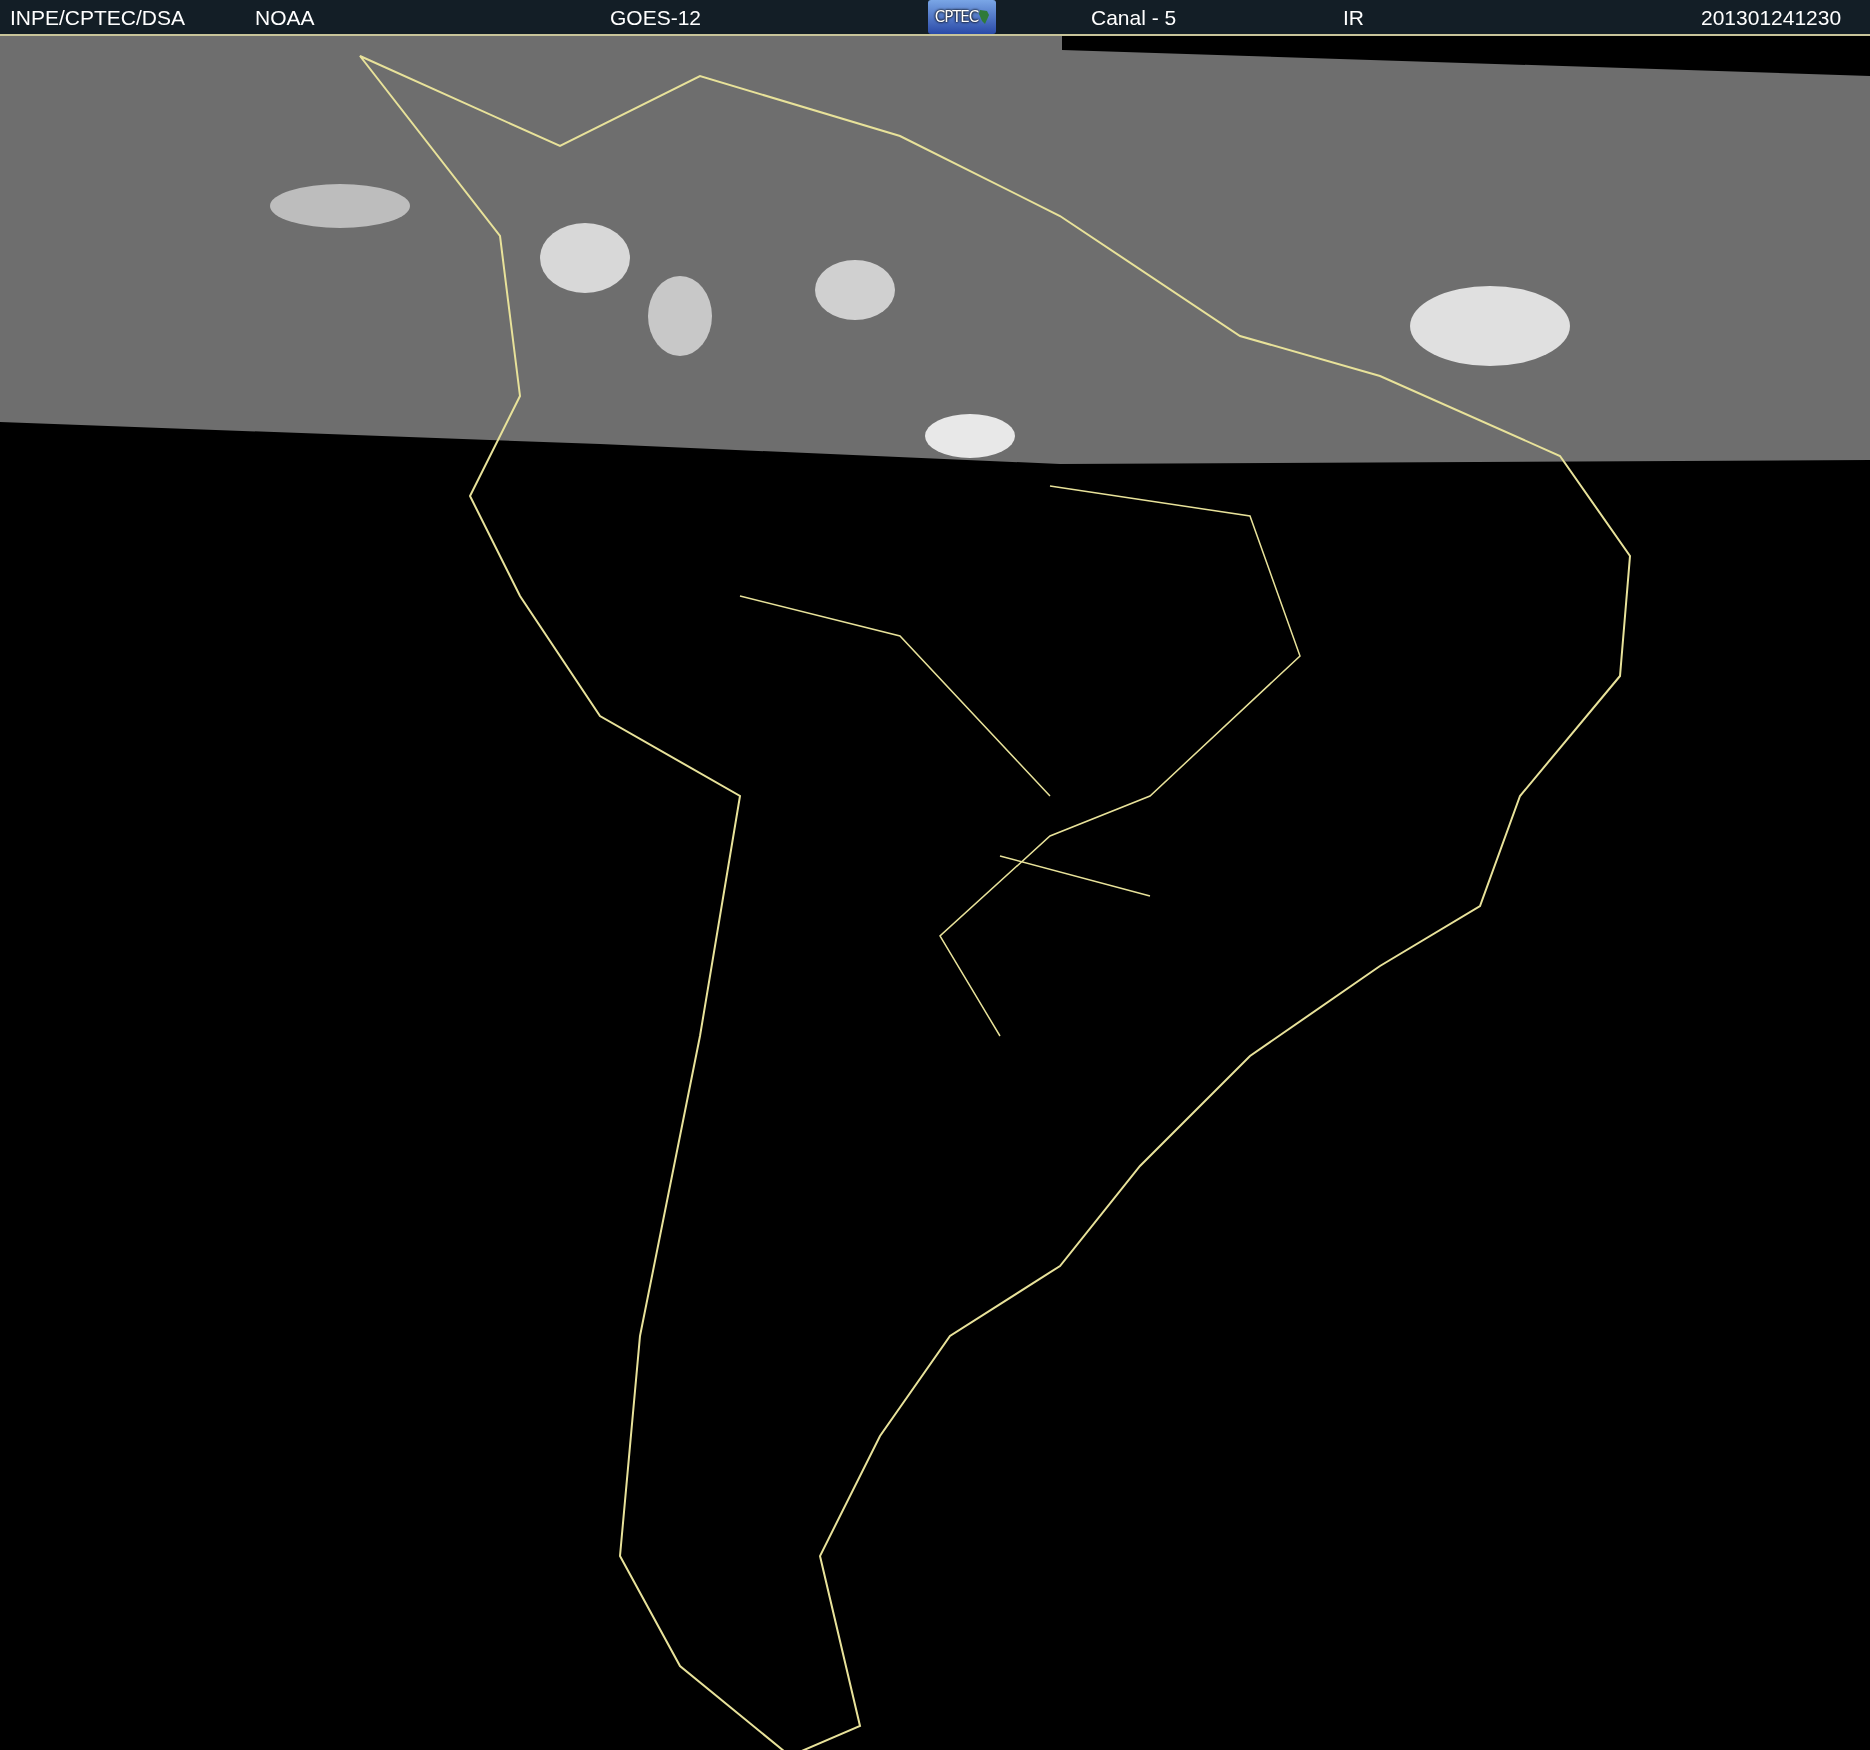 The image size is (1870, 1750). What do you see at coordinates (956, 17) in the screenshot?
I see `logo-text: CPTEC` at bounding box center [956, 17].